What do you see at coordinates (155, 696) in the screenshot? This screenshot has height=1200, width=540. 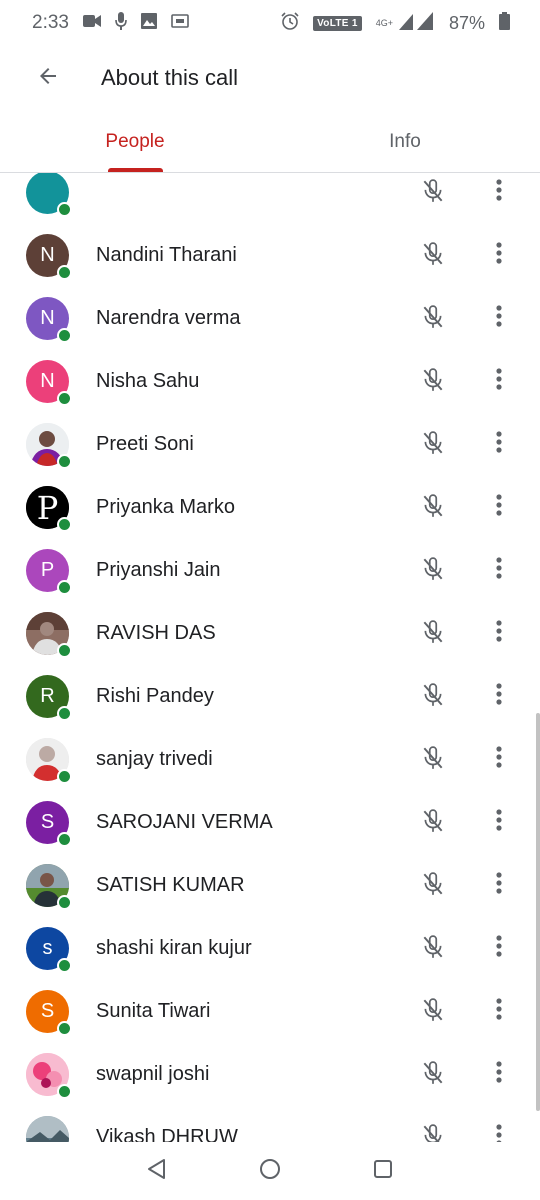 I see `participant-name: Rishi Pandey` at bounding box center [155, 696].